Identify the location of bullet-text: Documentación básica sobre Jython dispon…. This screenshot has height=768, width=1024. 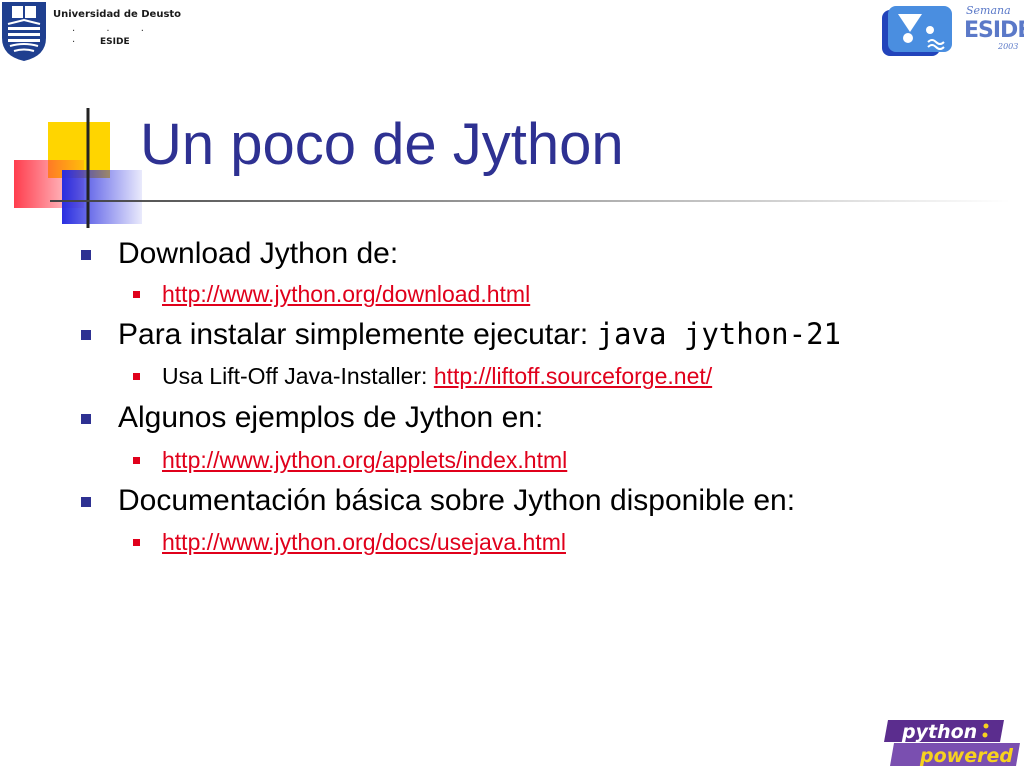
(457, 500).